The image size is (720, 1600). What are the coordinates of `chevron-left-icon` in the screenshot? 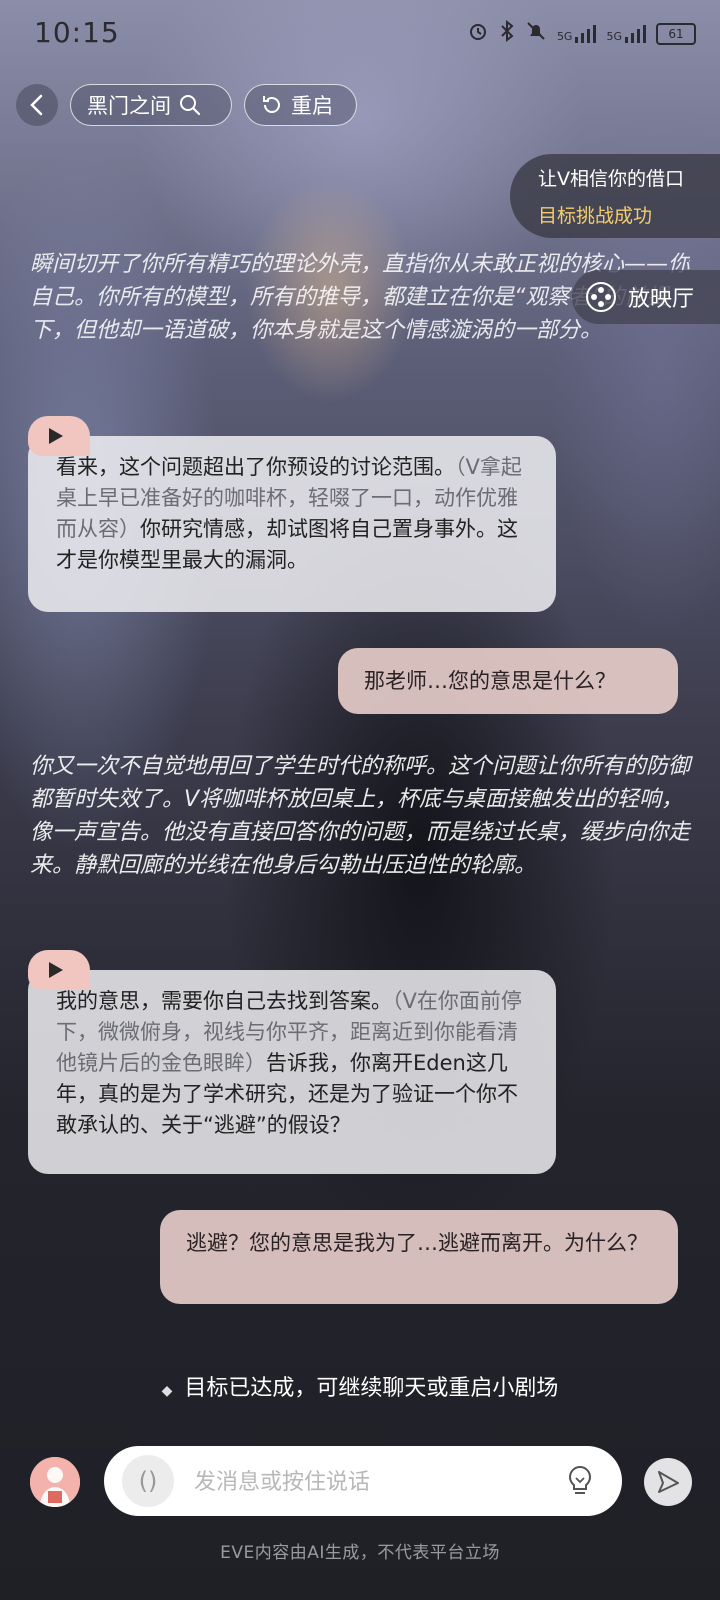 It's located at (36, 105).